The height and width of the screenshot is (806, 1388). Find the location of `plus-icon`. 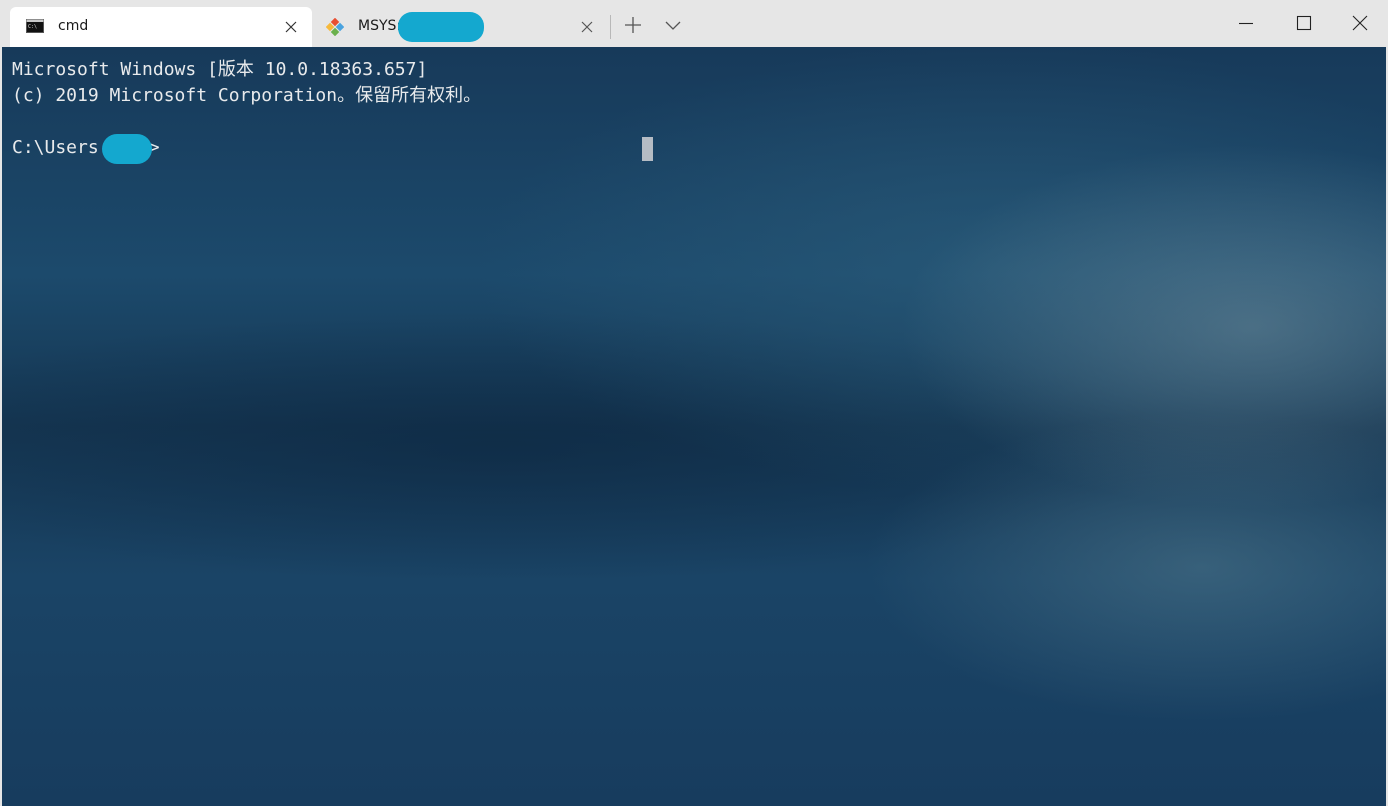

plus-icon is located at coordinates (633, 25).